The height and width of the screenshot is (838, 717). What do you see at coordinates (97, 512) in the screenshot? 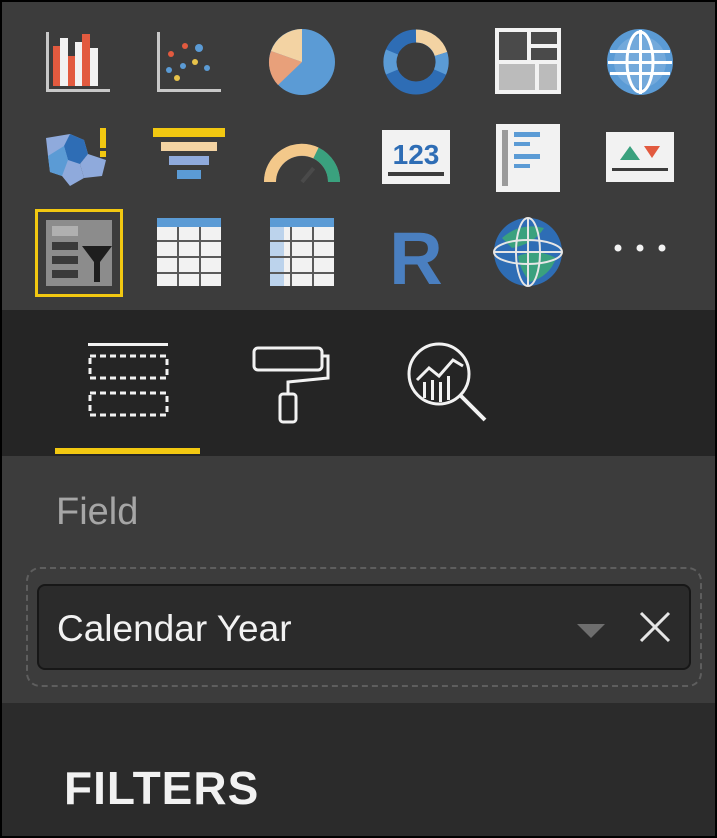
I see `field-well-label: Field` at bounding box center [97, 512].